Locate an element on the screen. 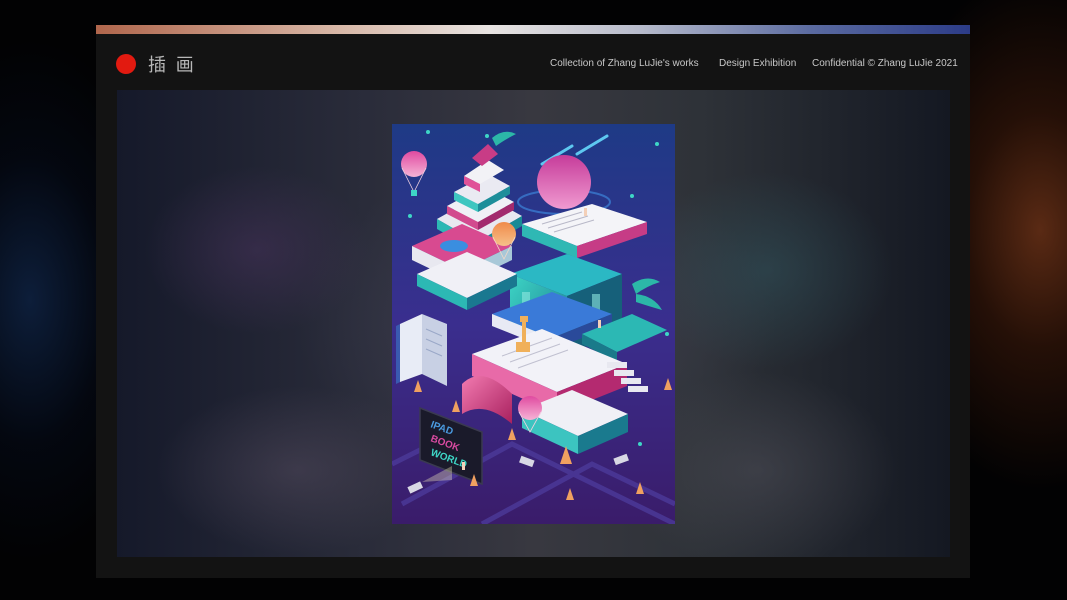 The image size is (1067, 600). copyright-notice: Confidential © Zhang LuJie 2021 is located at coordinates (885, 63).